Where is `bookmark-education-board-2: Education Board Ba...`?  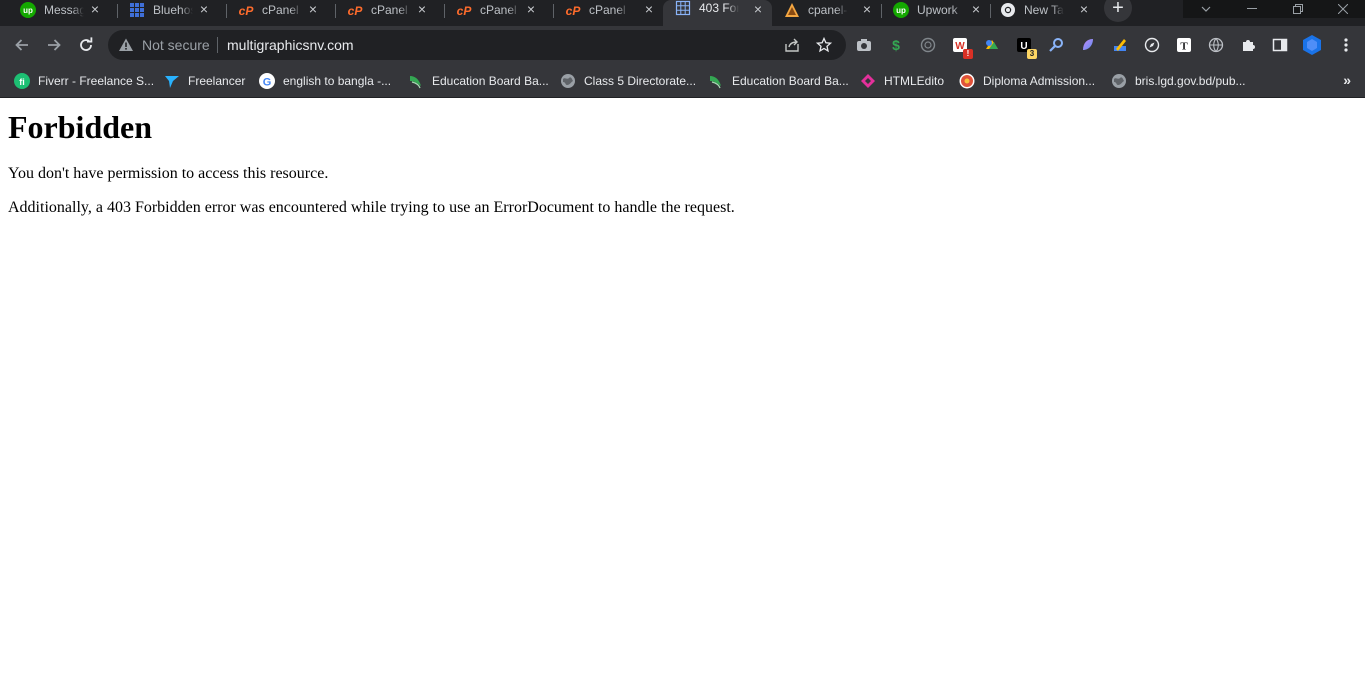
bookmark-education-board-2: Education Board Ba... is located at coordinates (778, 81).